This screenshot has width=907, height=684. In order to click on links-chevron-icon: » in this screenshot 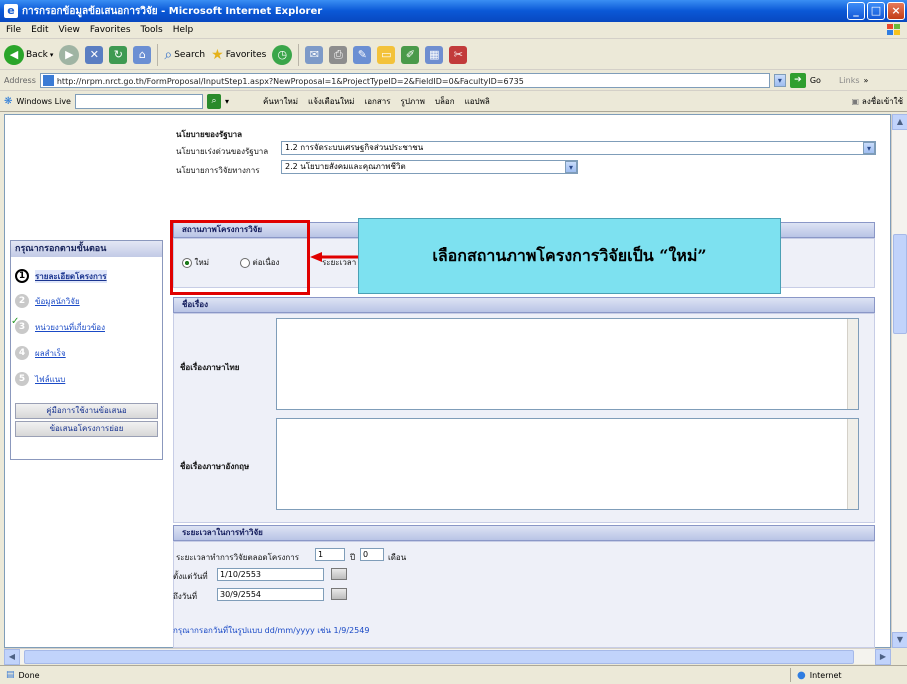, I will do `click(866, 80)`.